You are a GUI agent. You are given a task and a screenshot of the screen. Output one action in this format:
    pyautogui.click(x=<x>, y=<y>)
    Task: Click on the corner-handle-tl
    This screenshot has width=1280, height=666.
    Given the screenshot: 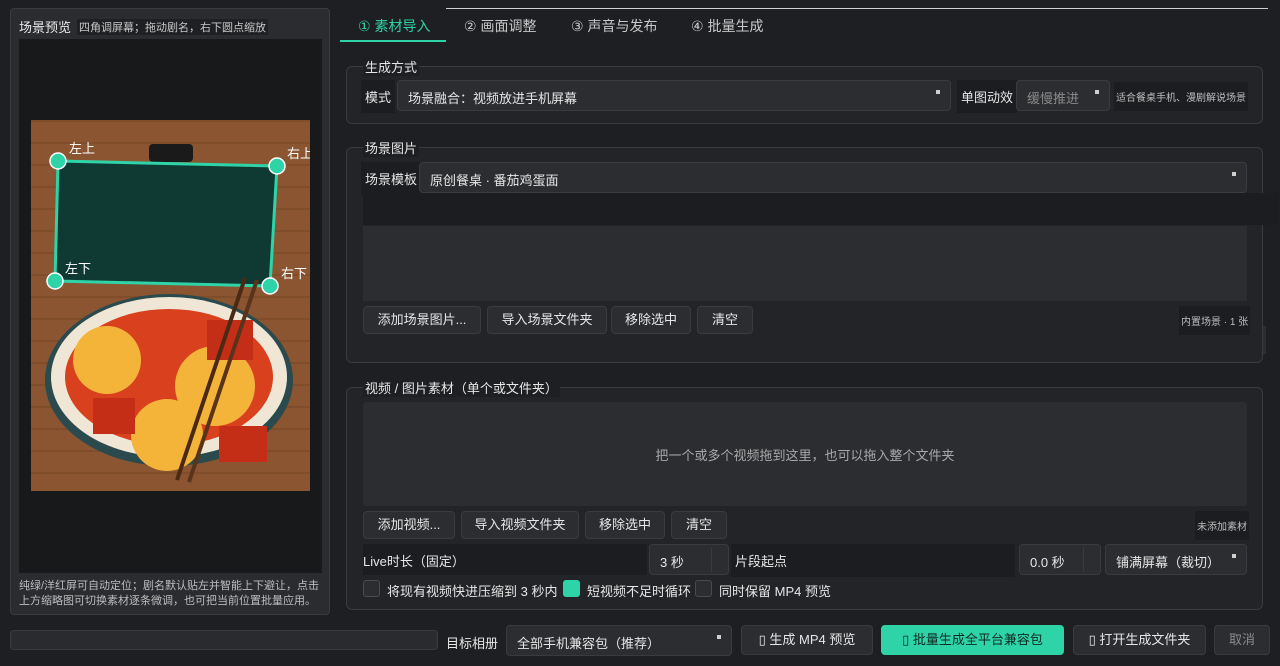 What is the action you would take?
    pyautogui.click(x=58, y=161)
    